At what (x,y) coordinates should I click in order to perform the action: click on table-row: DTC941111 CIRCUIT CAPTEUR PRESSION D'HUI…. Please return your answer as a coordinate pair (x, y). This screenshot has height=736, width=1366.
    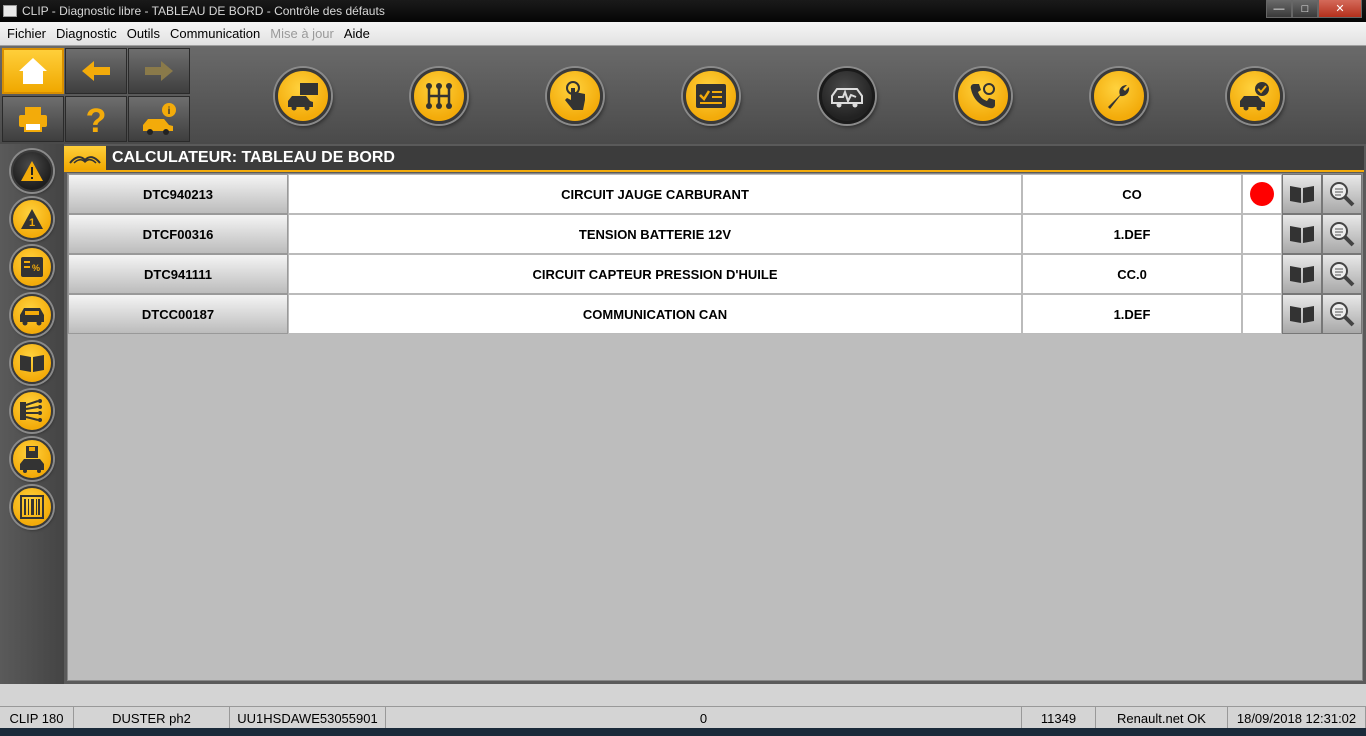
    Looking at the image, I should click on (715, 274).